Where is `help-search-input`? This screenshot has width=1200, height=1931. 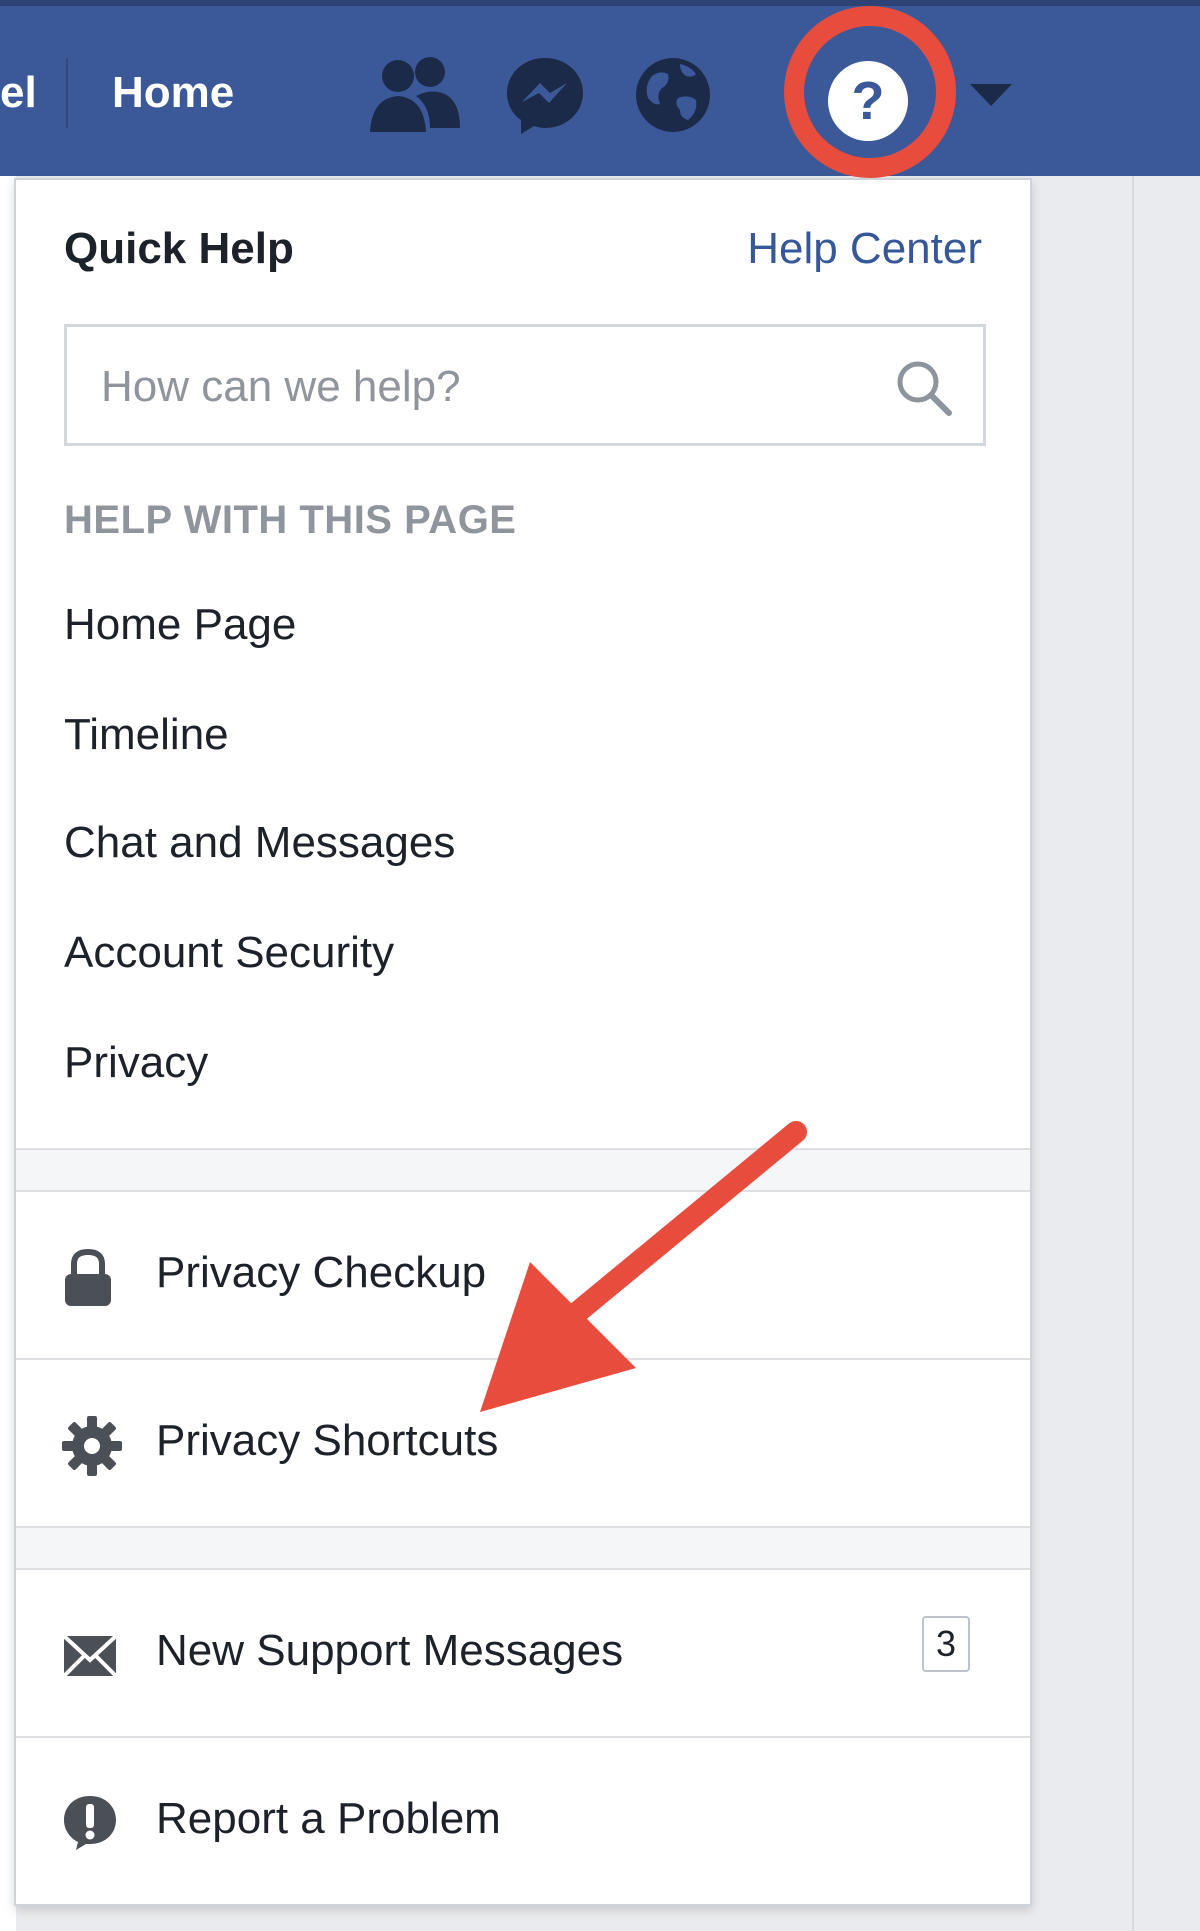
help-search-input is located at coordinates (491, 387).